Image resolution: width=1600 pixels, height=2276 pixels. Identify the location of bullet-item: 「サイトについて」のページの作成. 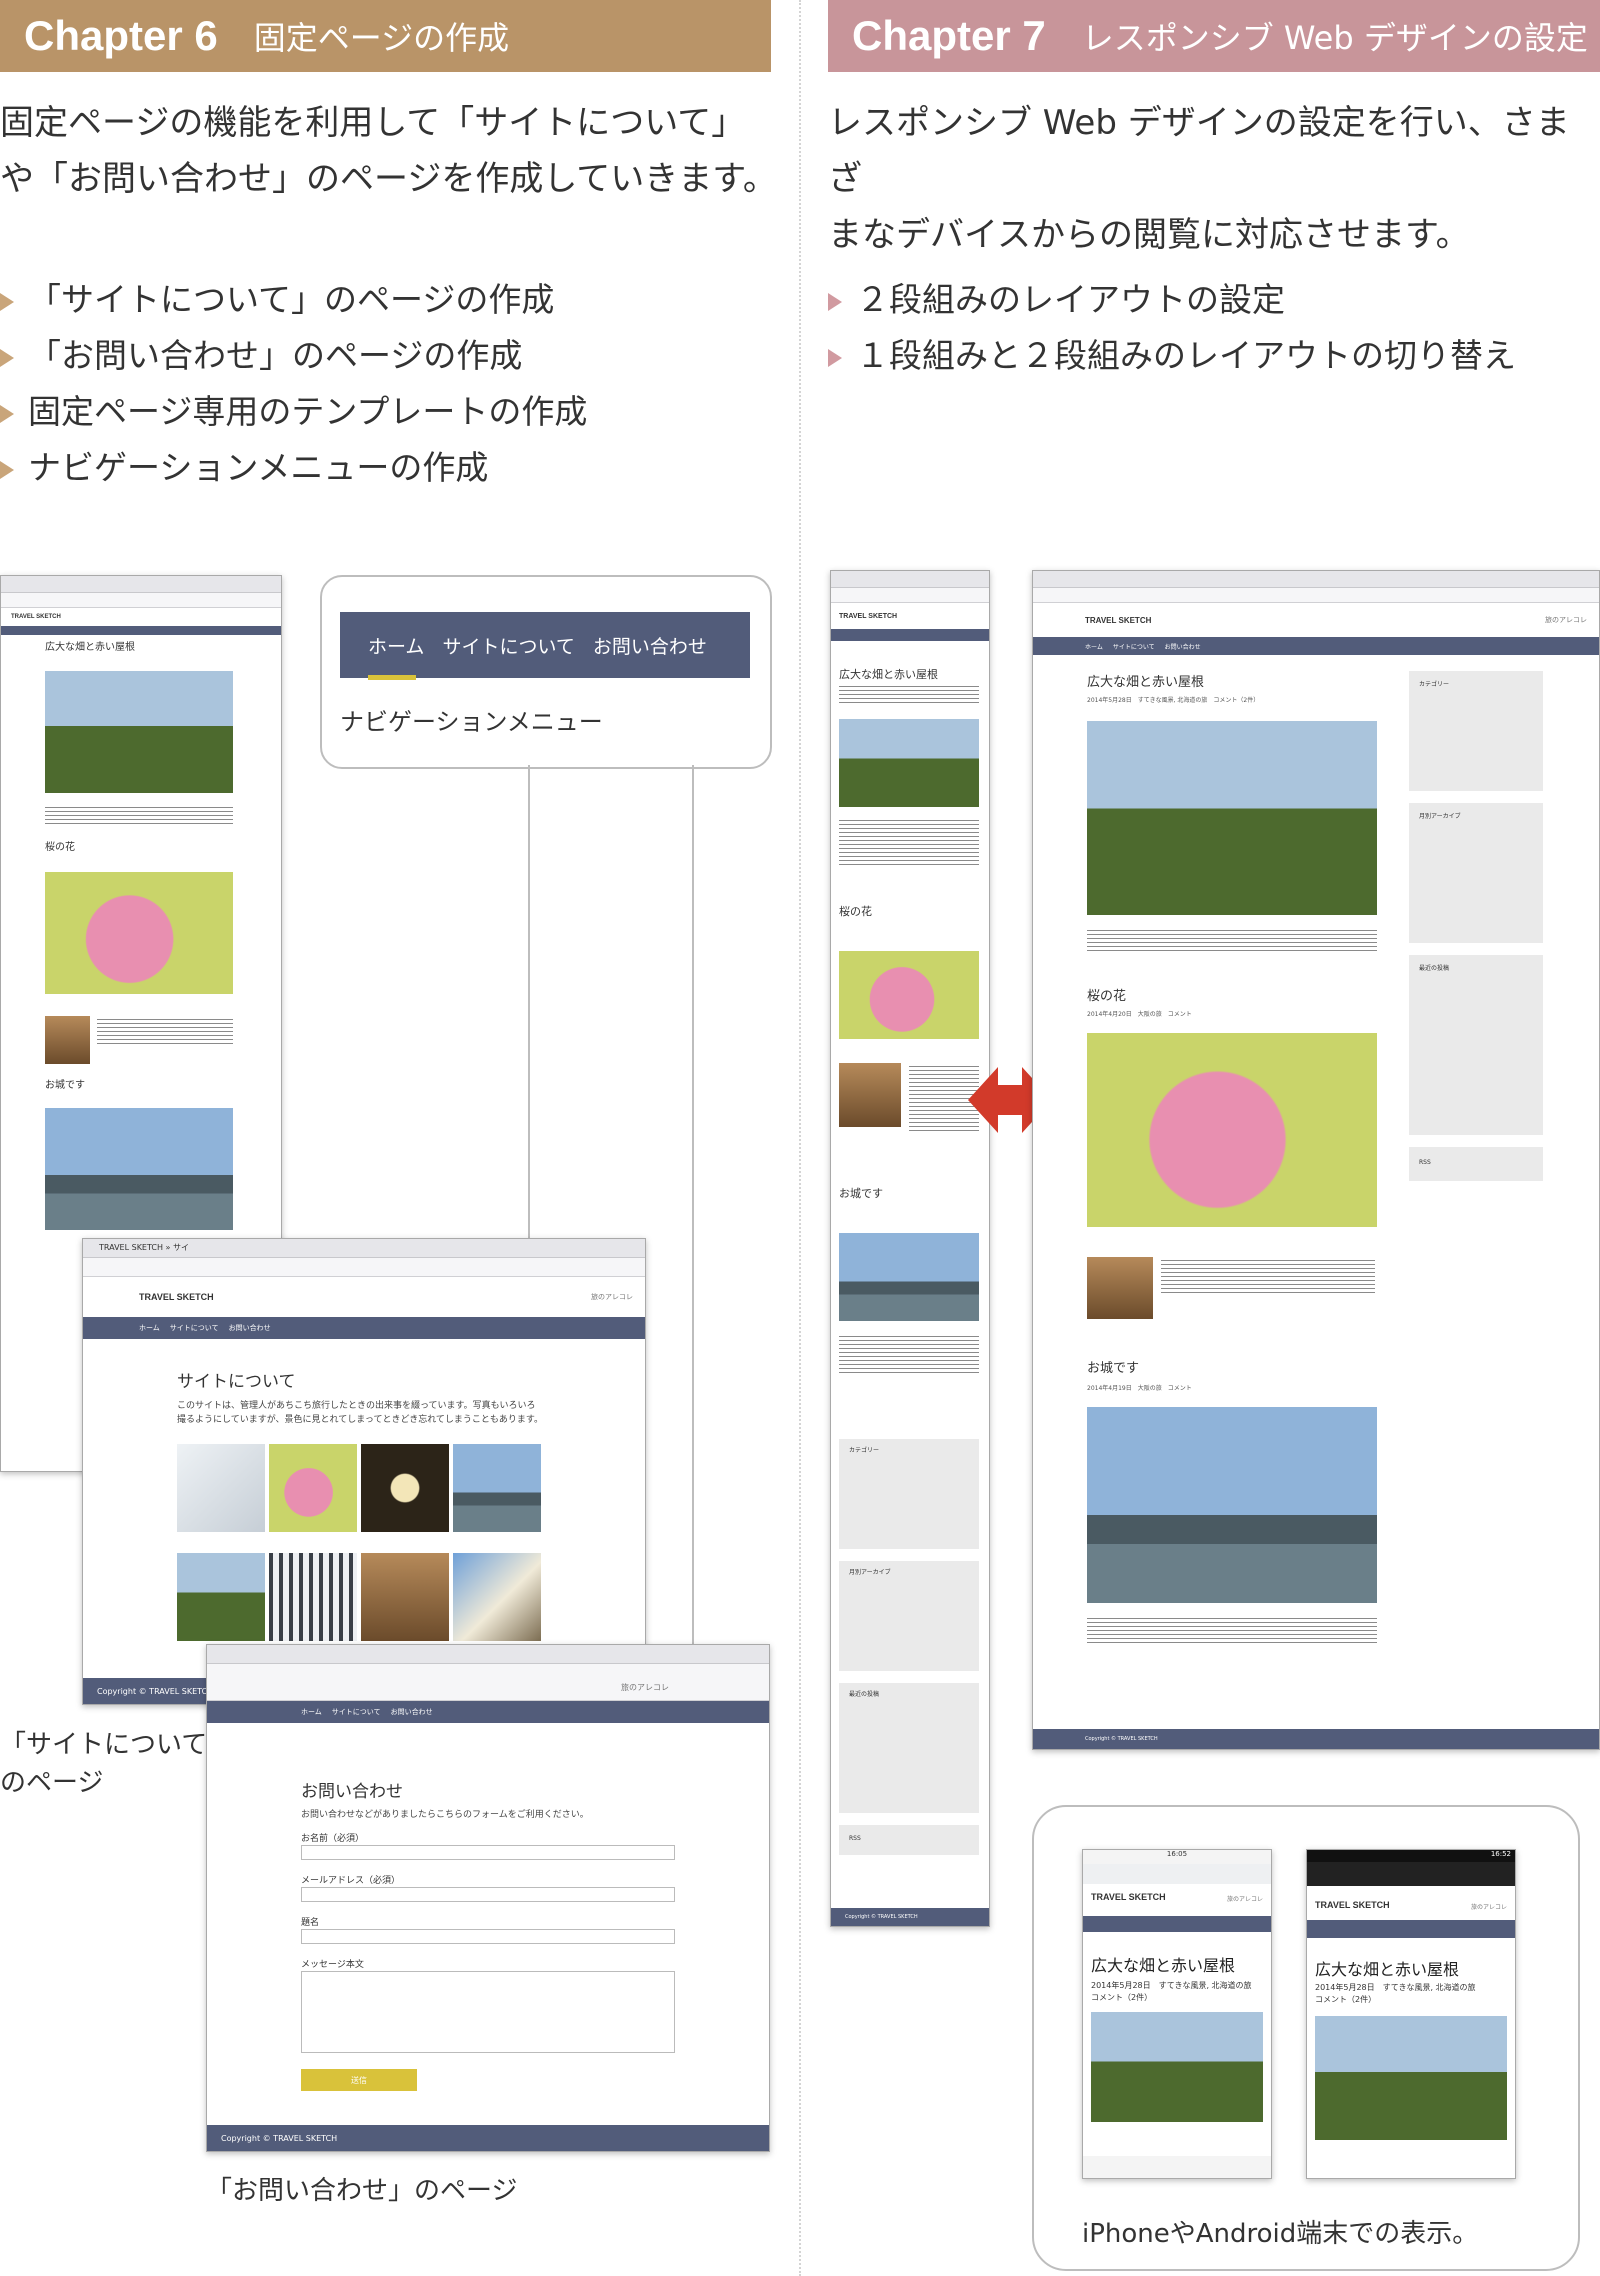
(293, 300).